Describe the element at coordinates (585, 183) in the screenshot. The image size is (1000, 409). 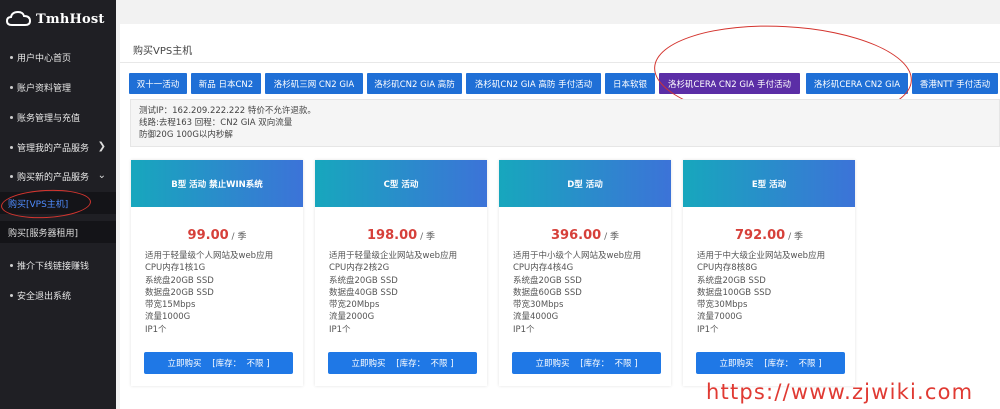
I see `product-name: D型 活动` at that location.